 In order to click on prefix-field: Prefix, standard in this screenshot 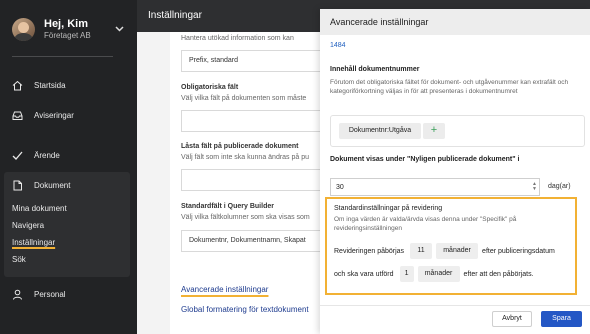, I will do `click(256, 61)`.